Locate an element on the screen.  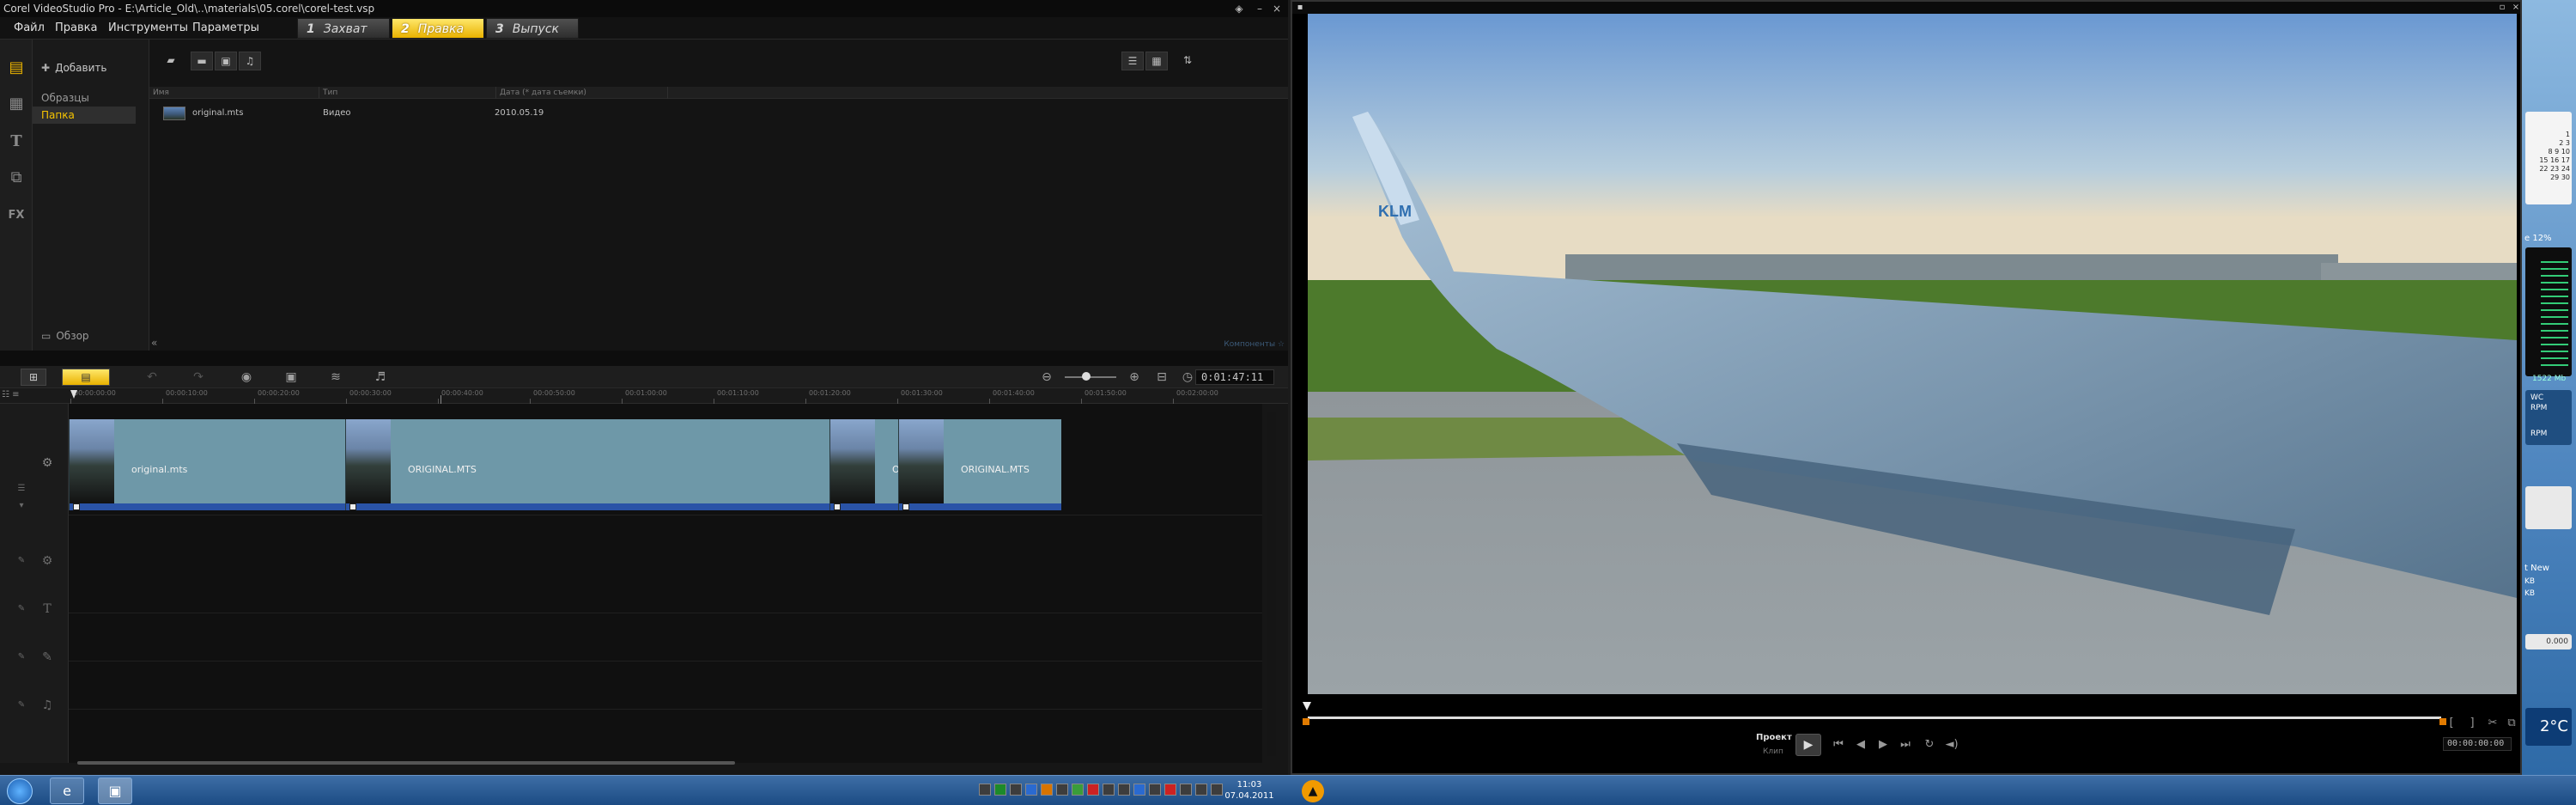
title-icon: T is located at coordinates (16, 142).